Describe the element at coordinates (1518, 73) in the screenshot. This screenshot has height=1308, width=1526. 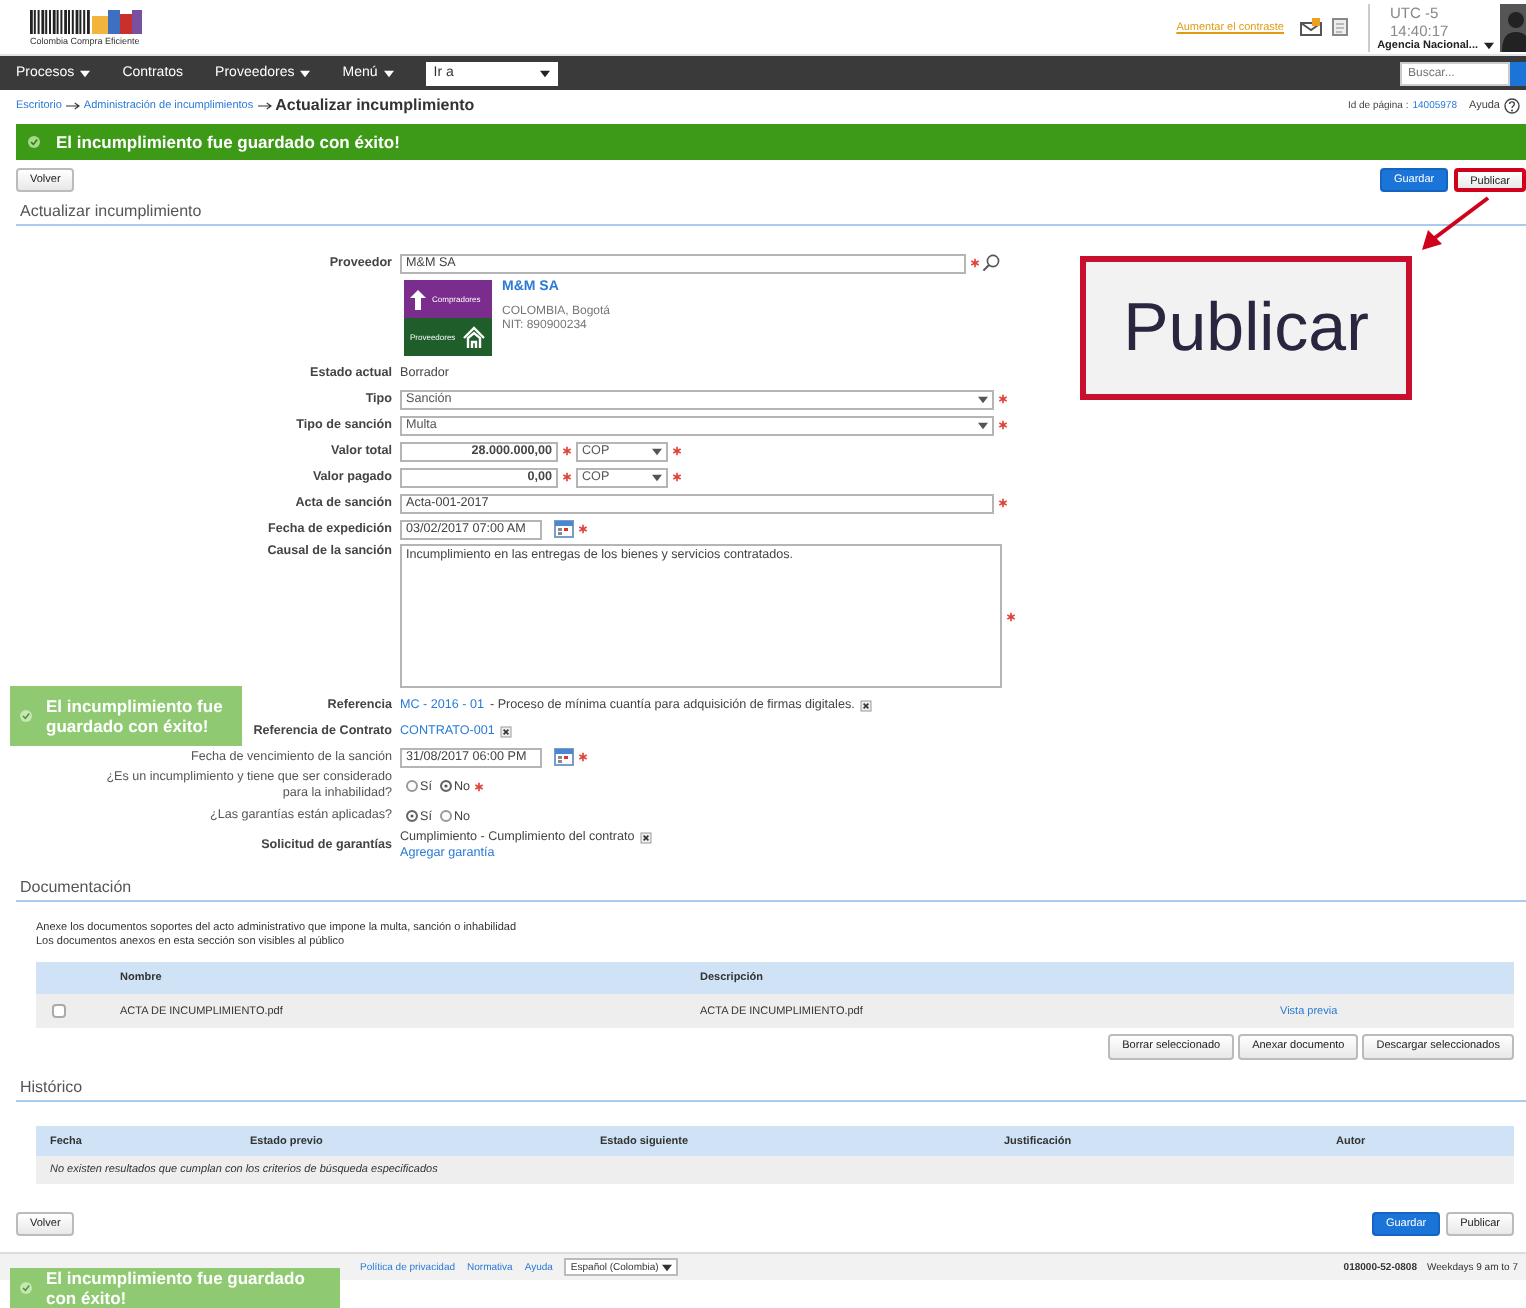
I see `search-button` at that location.